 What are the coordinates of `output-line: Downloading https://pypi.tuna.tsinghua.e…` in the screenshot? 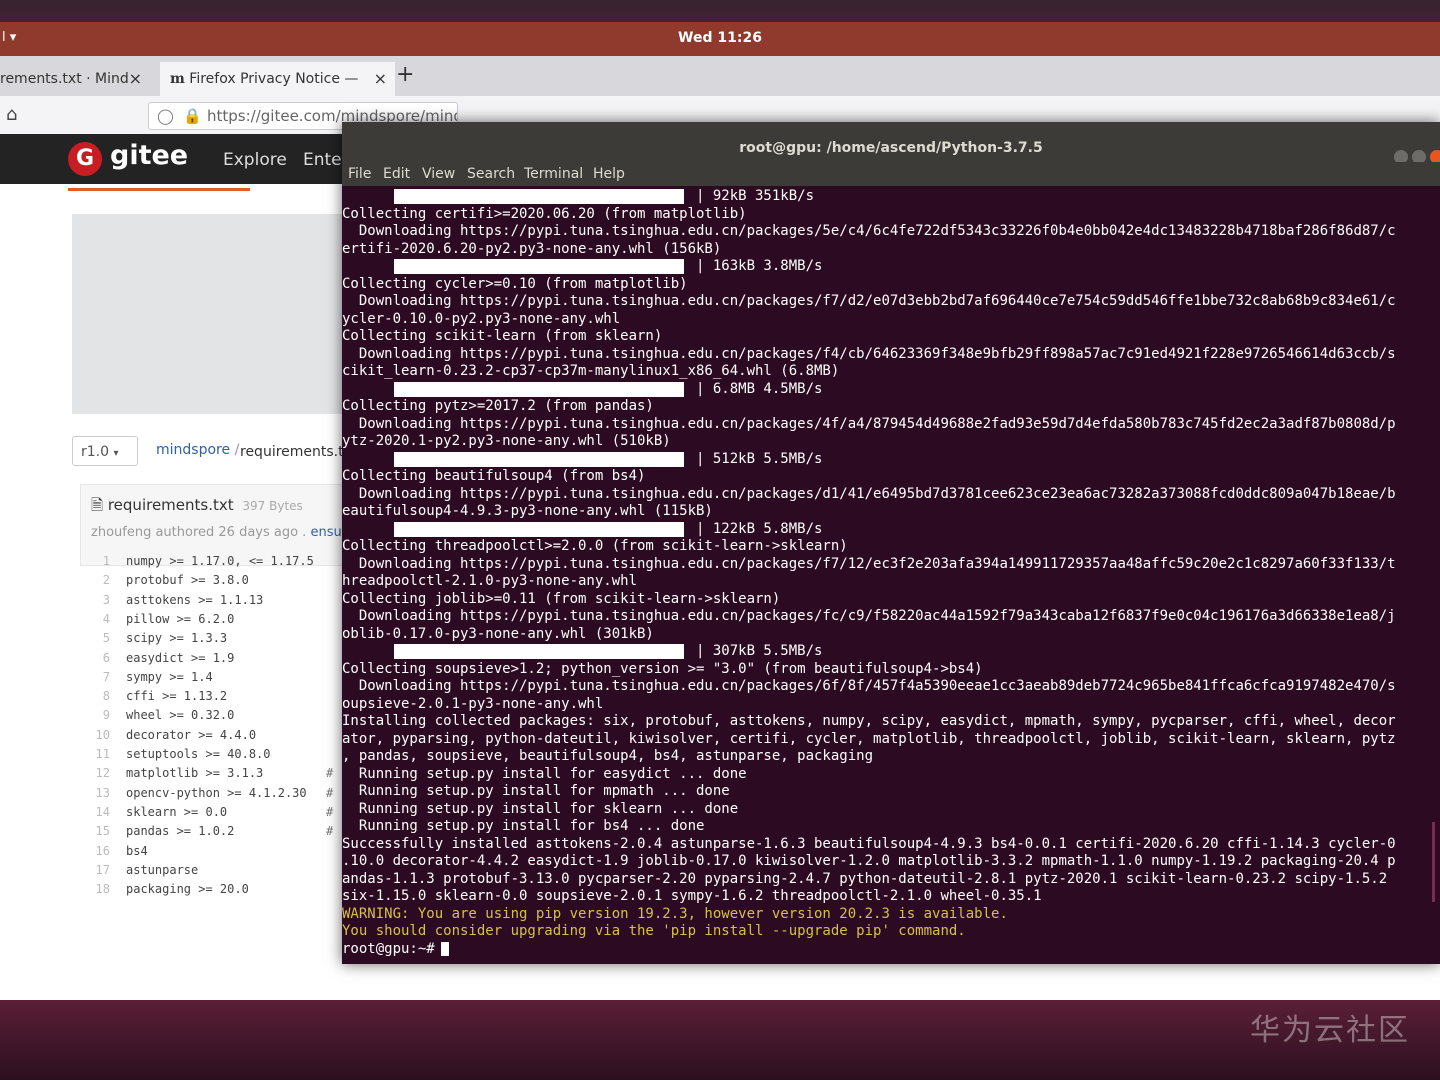 It's located at (869, 423).